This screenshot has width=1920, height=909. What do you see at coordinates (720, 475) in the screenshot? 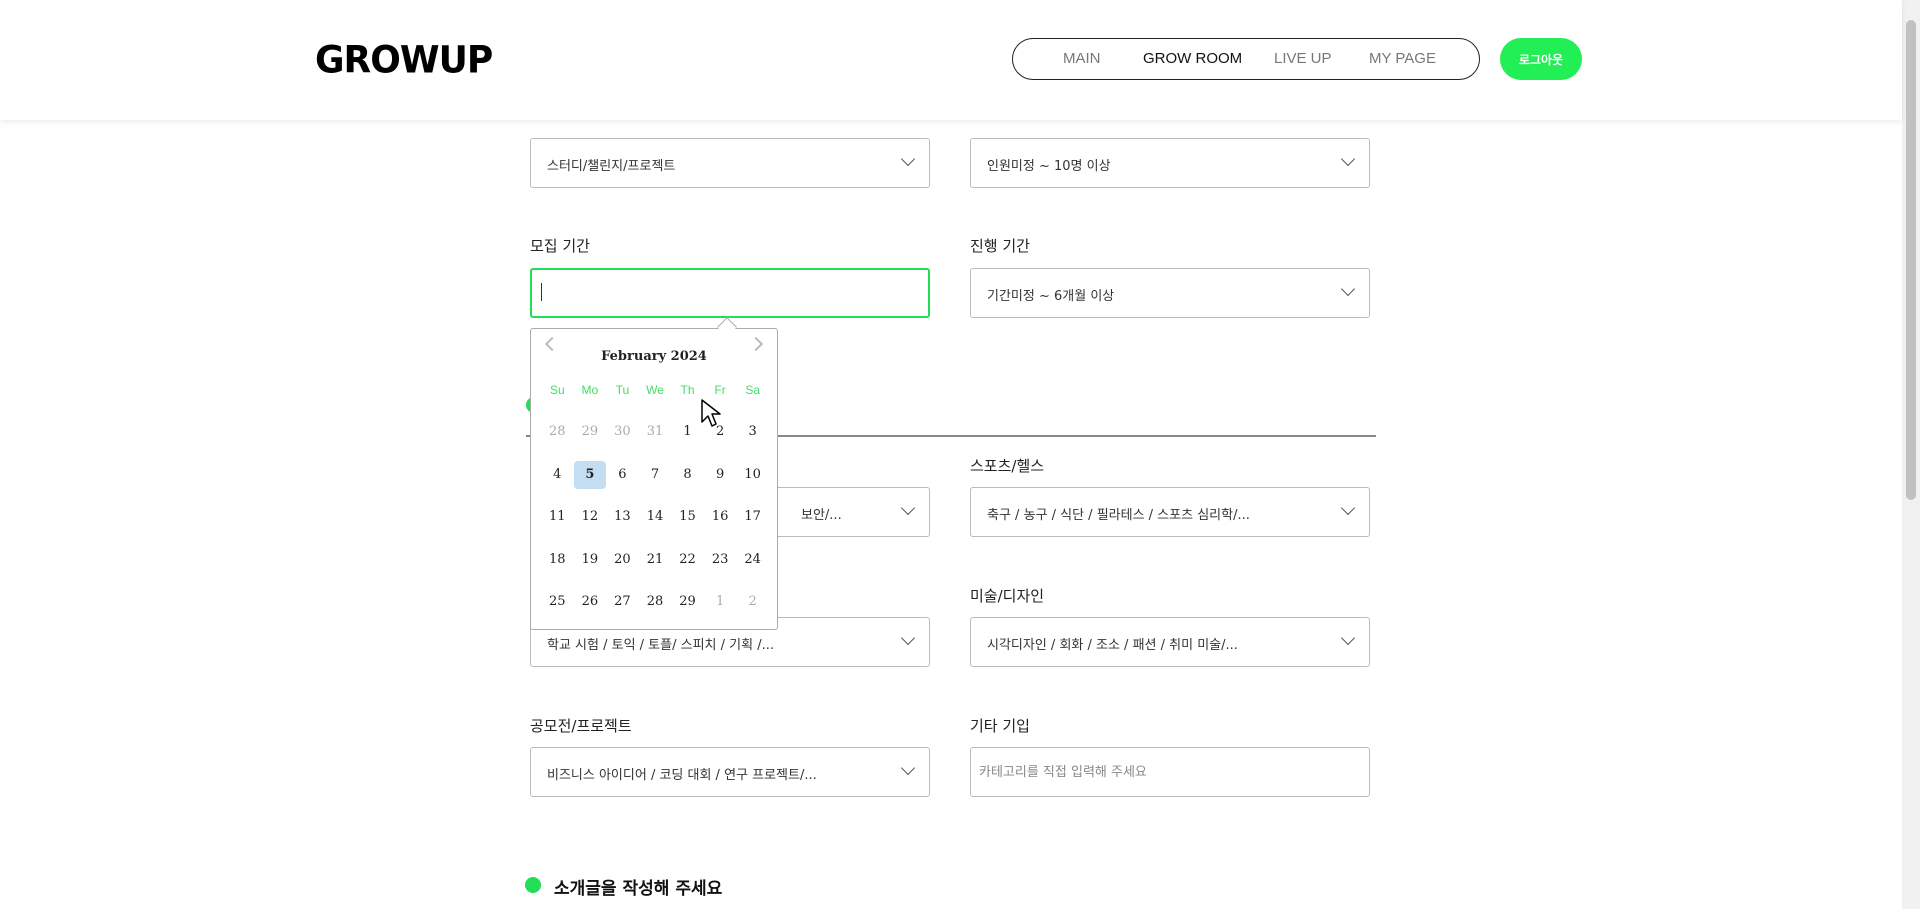
I see `day-cell: 9` at bounding box center [720, 475].